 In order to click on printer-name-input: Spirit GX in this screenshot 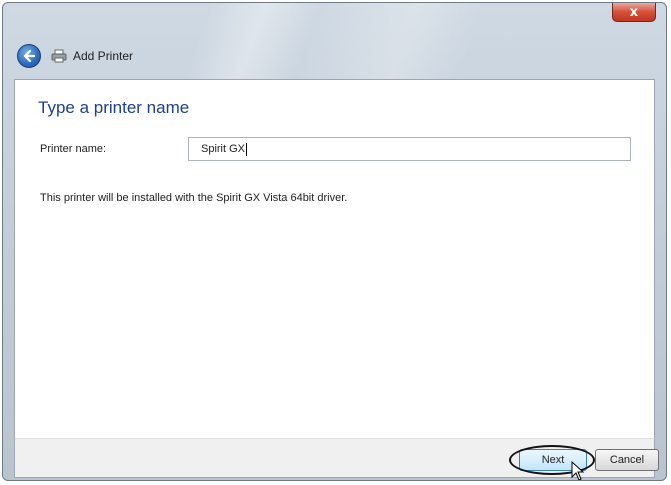, I will do `click(409, 149)`.